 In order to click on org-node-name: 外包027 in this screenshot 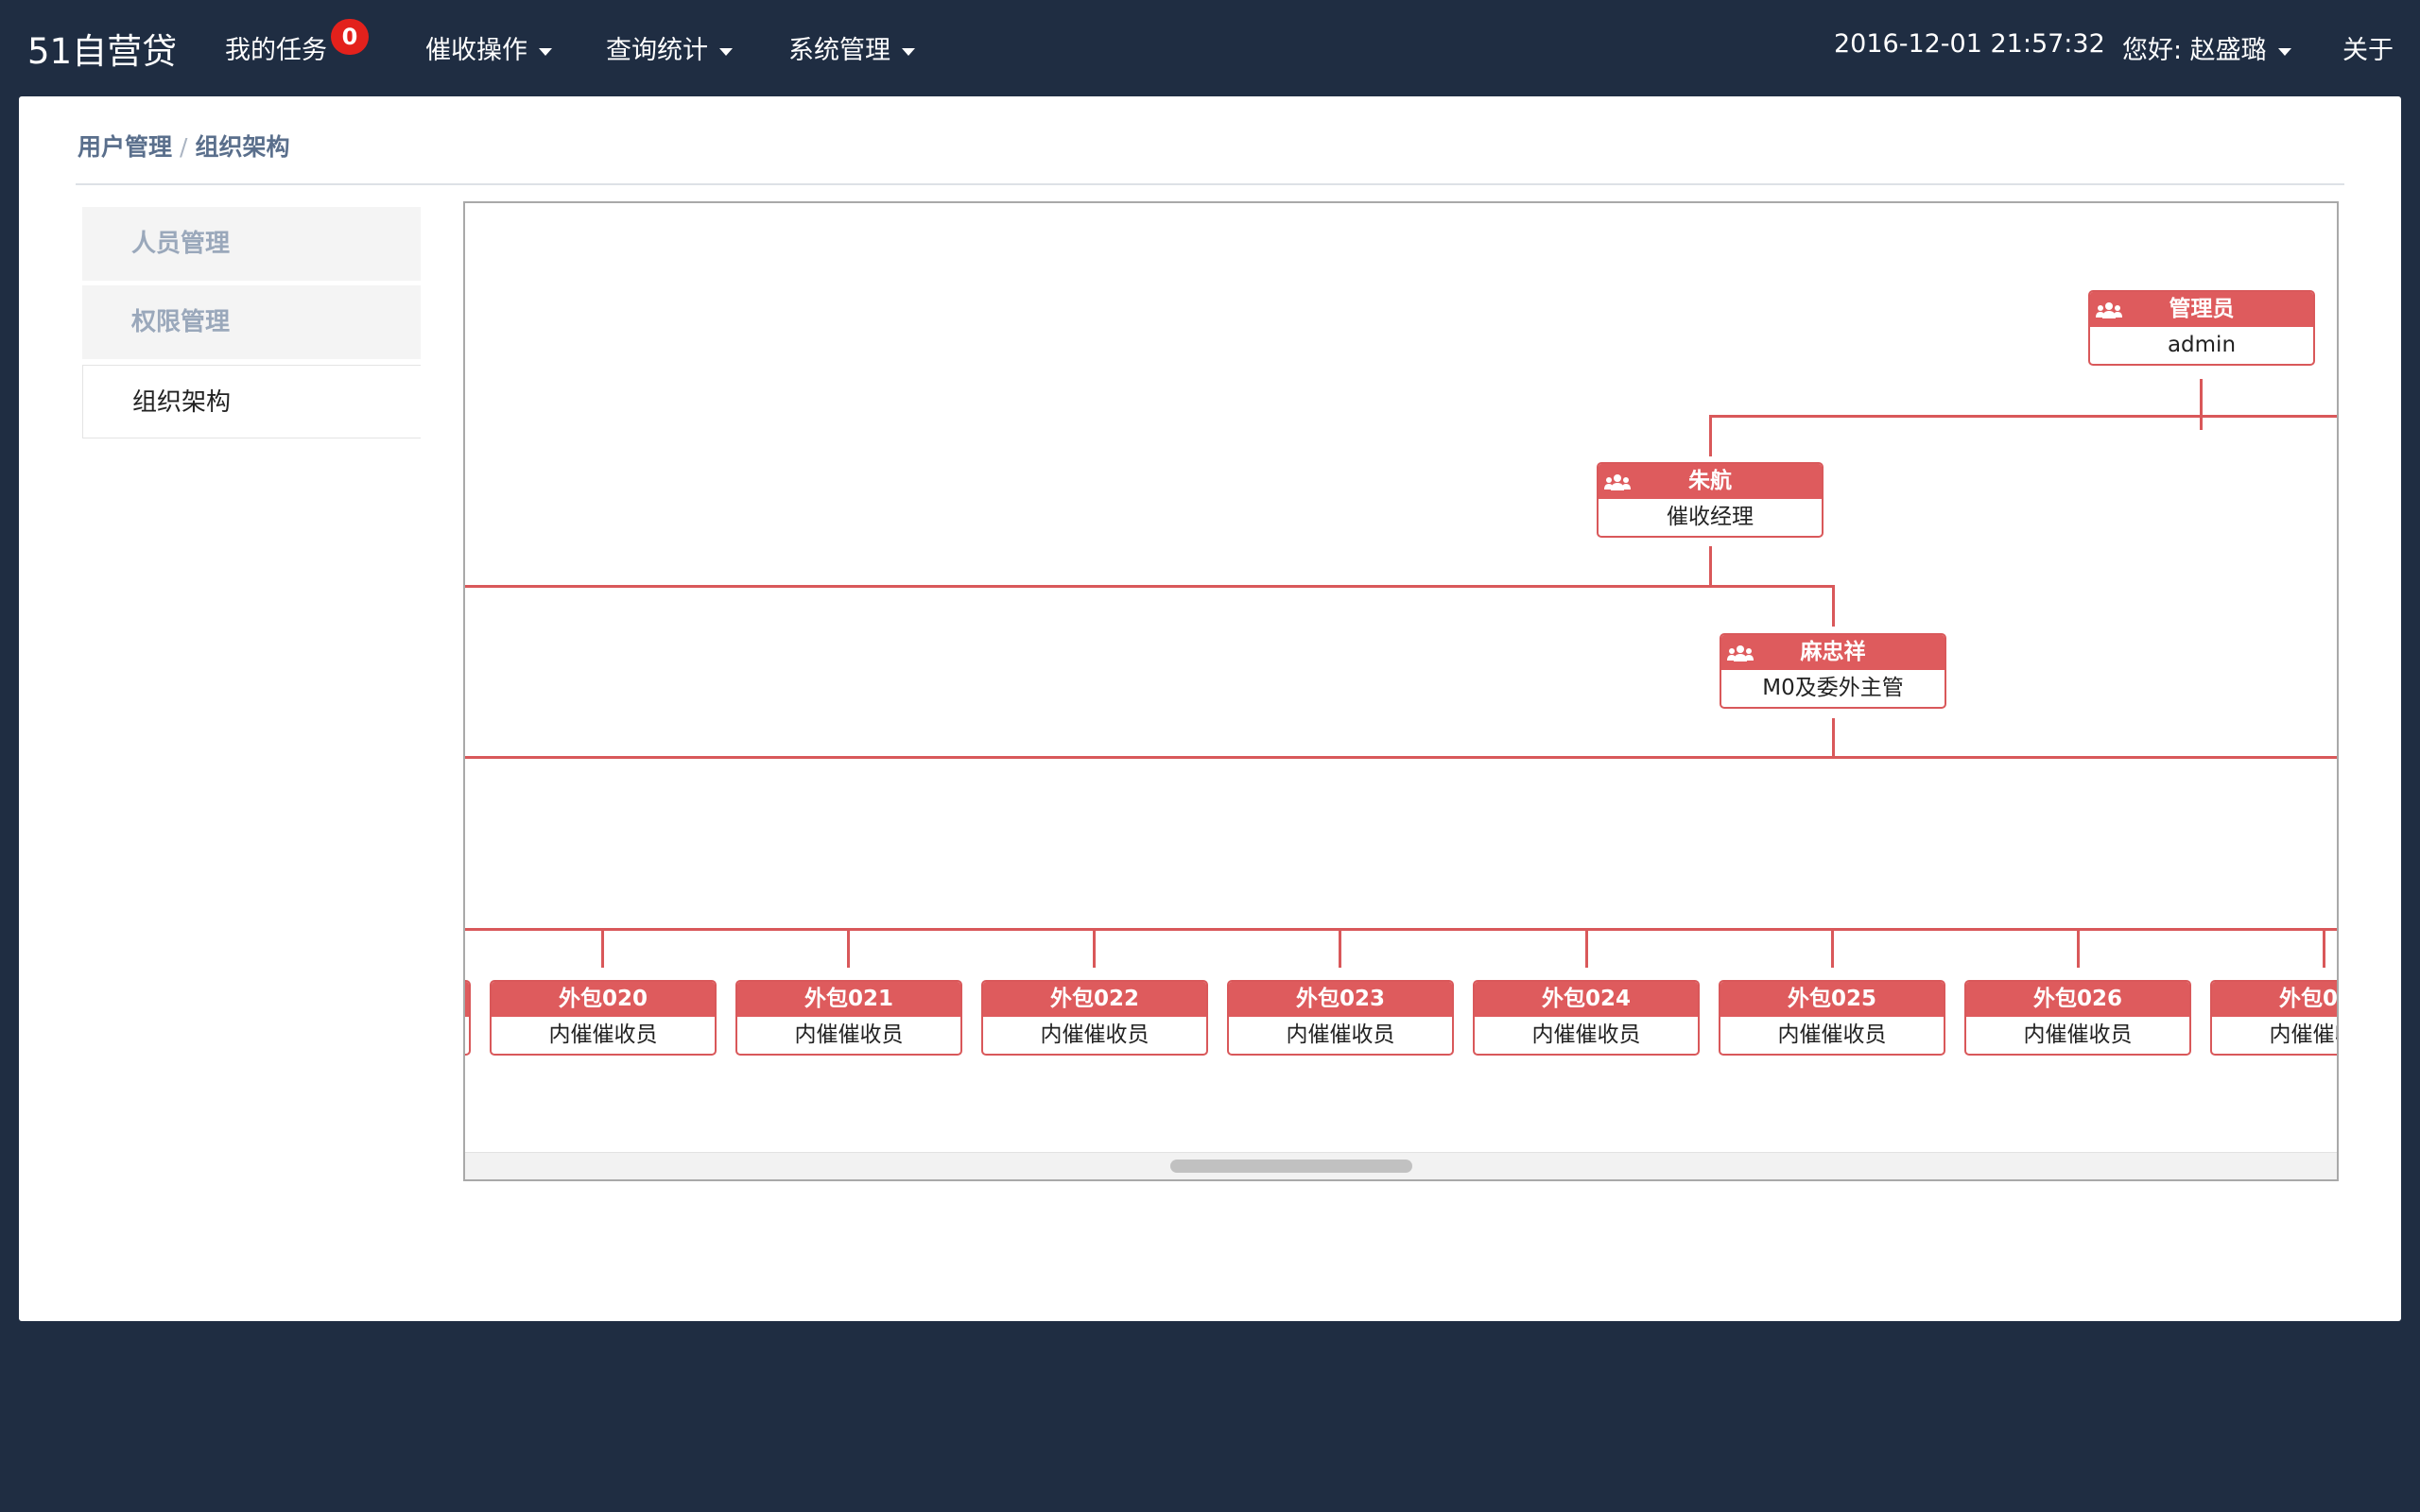, I will do `click(2274, 999)`.